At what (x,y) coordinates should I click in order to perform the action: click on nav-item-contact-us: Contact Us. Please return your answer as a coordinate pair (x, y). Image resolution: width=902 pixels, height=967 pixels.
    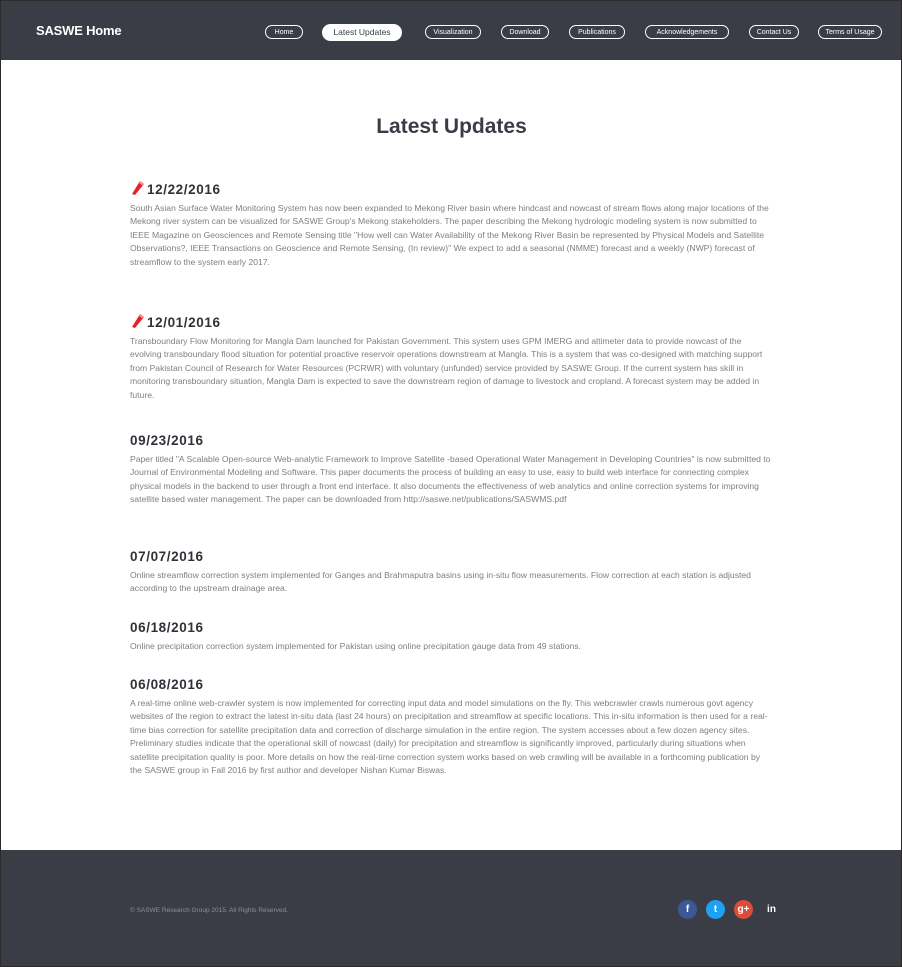
    Looking at the image, I should click on (774, 32).